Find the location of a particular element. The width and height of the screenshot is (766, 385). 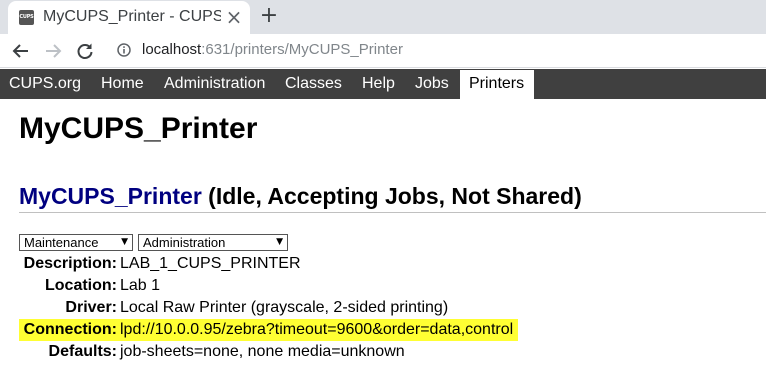

browser-tab-strip: CUPS MyCUPS_Printer - CUPS × + is located at coordinates (383, 17).